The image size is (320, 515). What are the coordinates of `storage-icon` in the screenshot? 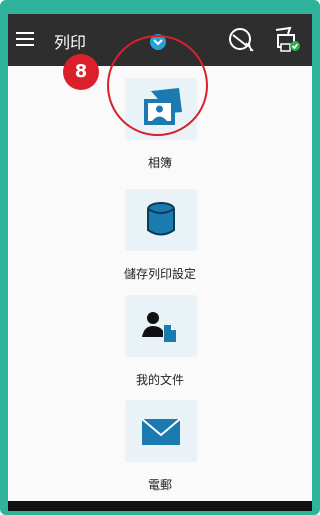 It's located at (161, 219).